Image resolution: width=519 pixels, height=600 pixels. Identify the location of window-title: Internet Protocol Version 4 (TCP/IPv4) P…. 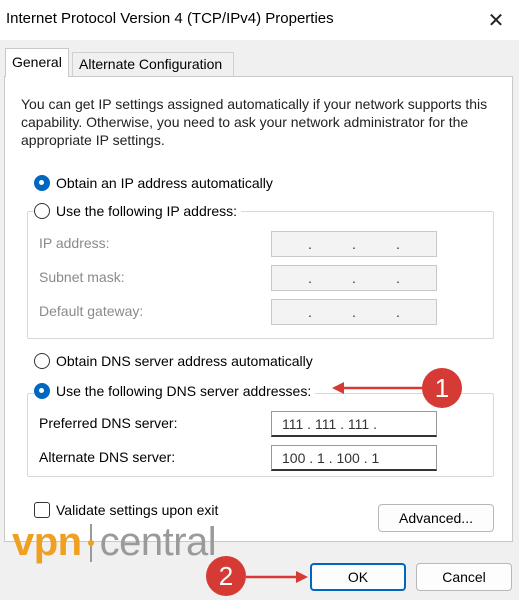
(170, 18).